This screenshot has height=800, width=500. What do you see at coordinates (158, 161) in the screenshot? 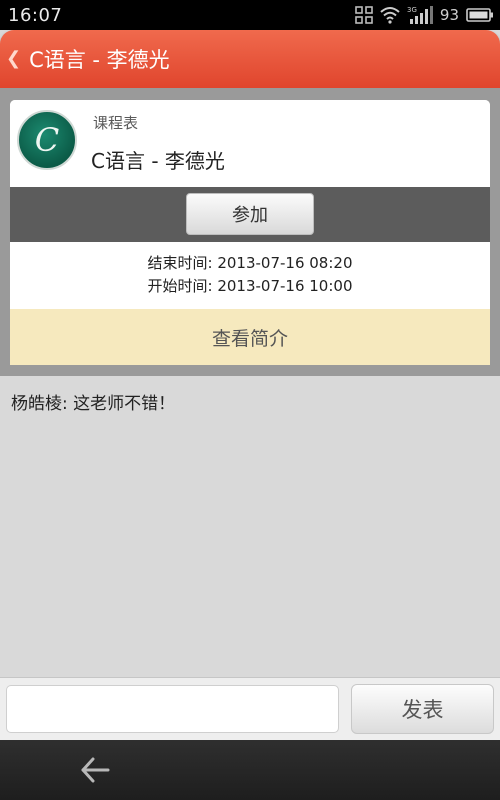
I see `course-title: C语言 - 李德光` at bounding box center [158, 161].